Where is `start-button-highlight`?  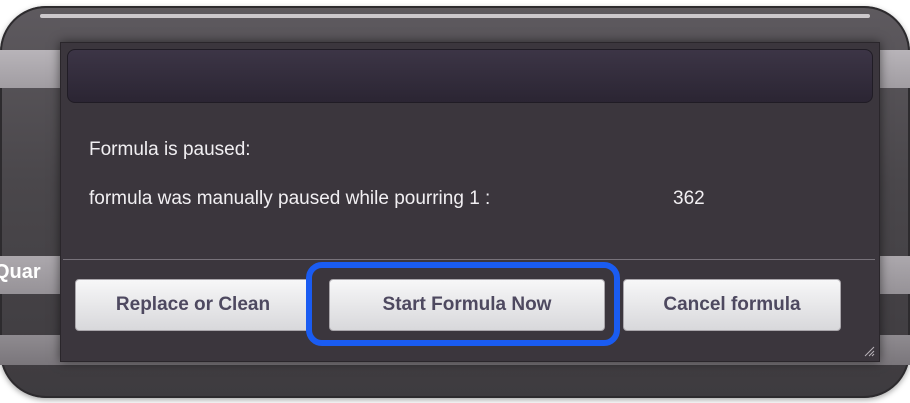
start-button-highlight is located at coordinates (463, 304).